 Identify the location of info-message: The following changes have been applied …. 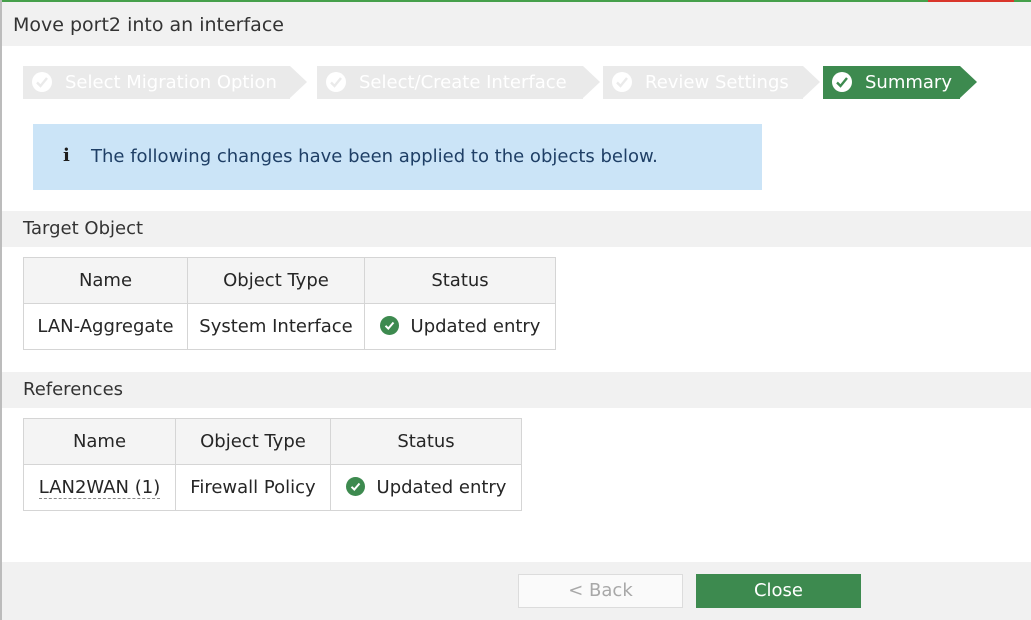
(374, 156).